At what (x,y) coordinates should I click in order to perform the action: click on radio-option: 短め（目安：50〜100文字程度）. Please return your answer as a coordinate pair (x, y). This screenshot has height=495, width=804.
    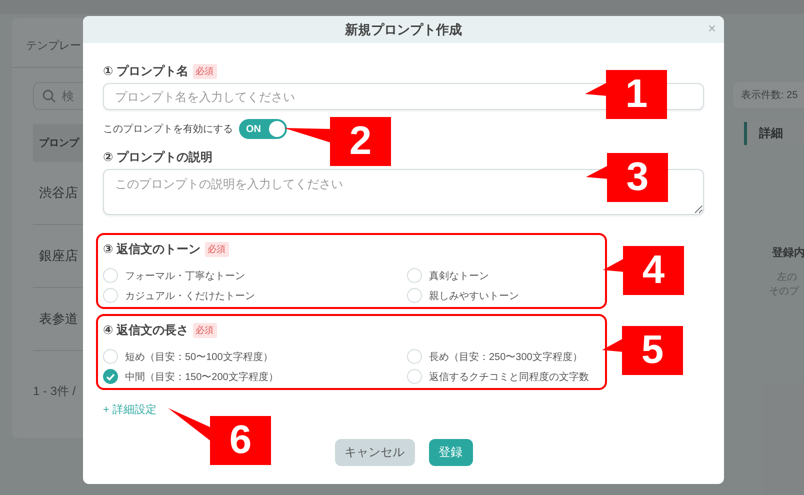
    Looking at the image, I should click on (255, 356).